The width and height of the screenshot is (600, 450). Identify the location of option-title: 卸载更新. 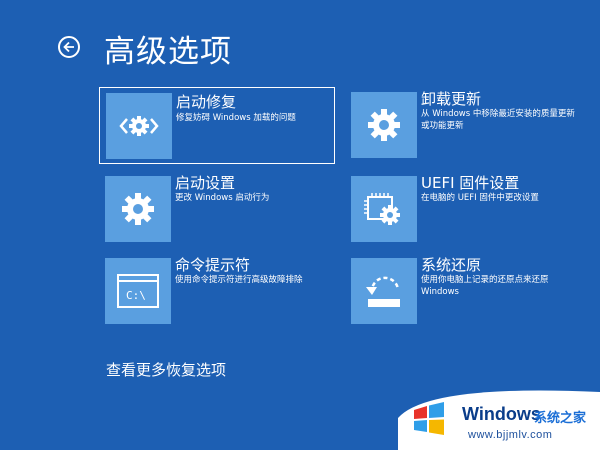
(451, 99).